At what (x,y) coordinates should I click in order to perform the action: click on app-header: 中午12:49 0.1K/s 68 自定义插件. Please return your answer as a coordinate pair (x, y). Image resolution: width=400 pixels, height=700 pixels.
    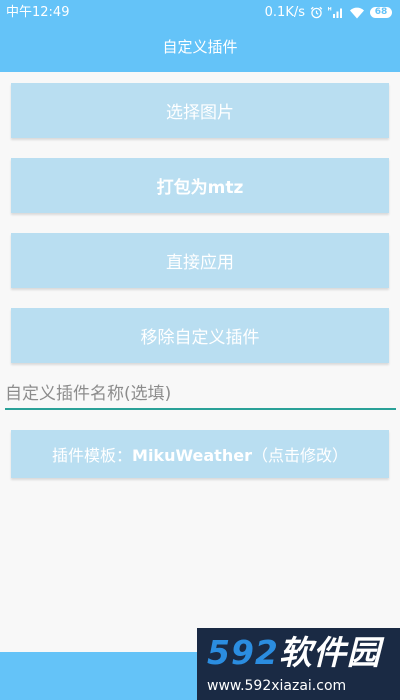
    Looking at the image, I should click on (200, 36).